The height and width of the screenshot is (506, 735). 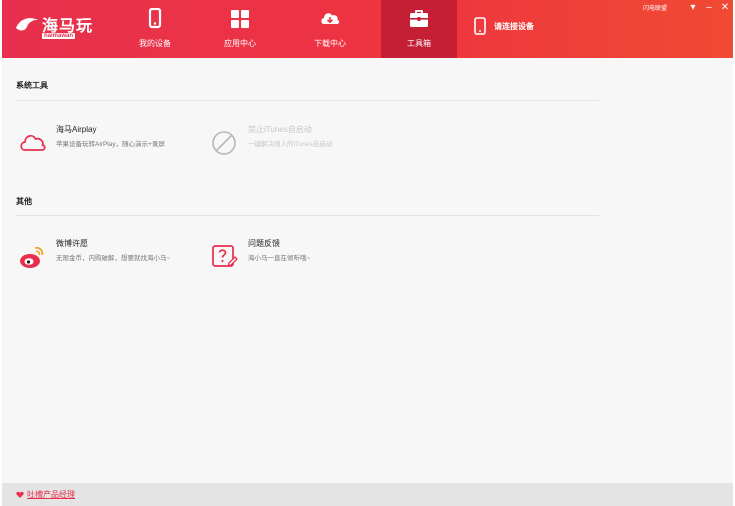 What do you see at coordinates (51, 494) in the screenshot?
I see `footer-link-label: 吐槽产品经理` at bounding box center [51, 494].